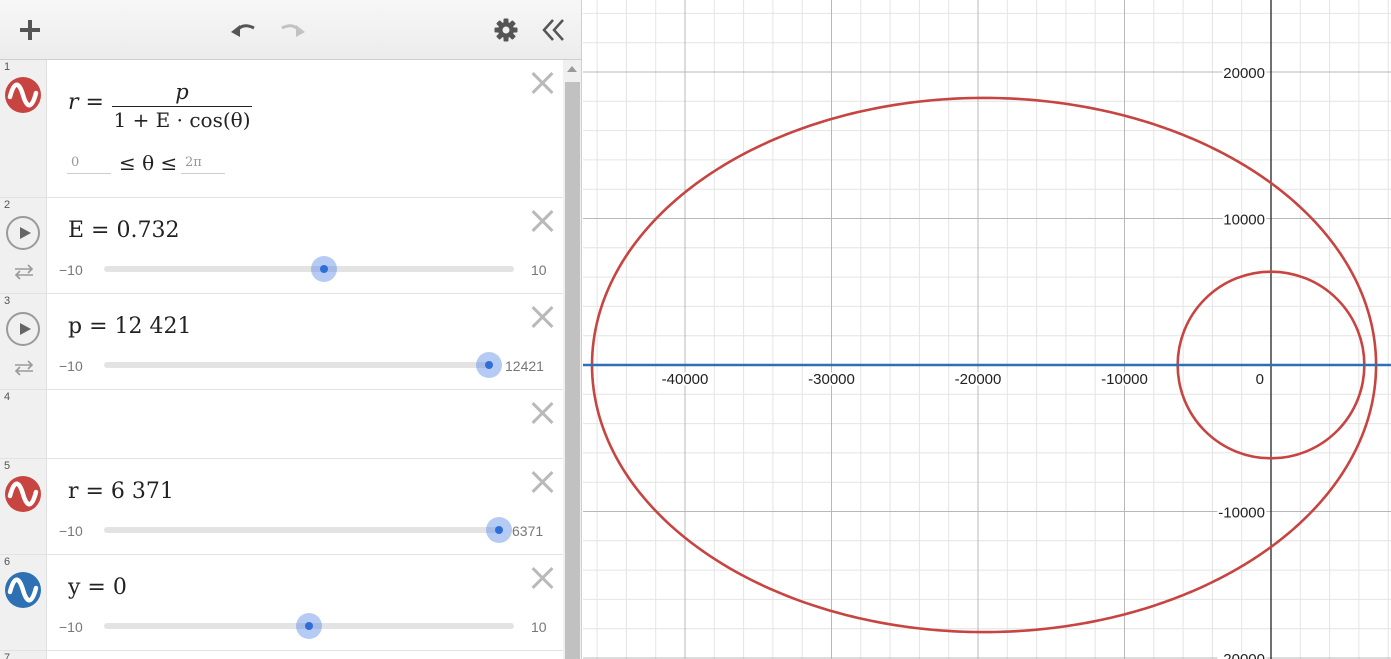 The height and width of the screenshot is (659, 1391). What do you see at coordinates (129, 326) in the screenshot?
I see `formula-text: p = 12 421` at bounding box center [129, 326].